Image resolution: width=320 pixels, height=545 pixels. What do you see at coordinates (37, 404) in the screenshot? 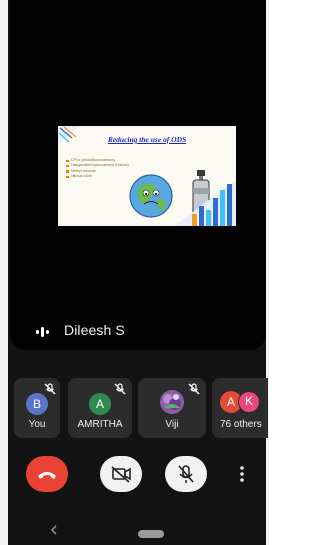
I see `avatar: B` at bounding box center [37, 404].